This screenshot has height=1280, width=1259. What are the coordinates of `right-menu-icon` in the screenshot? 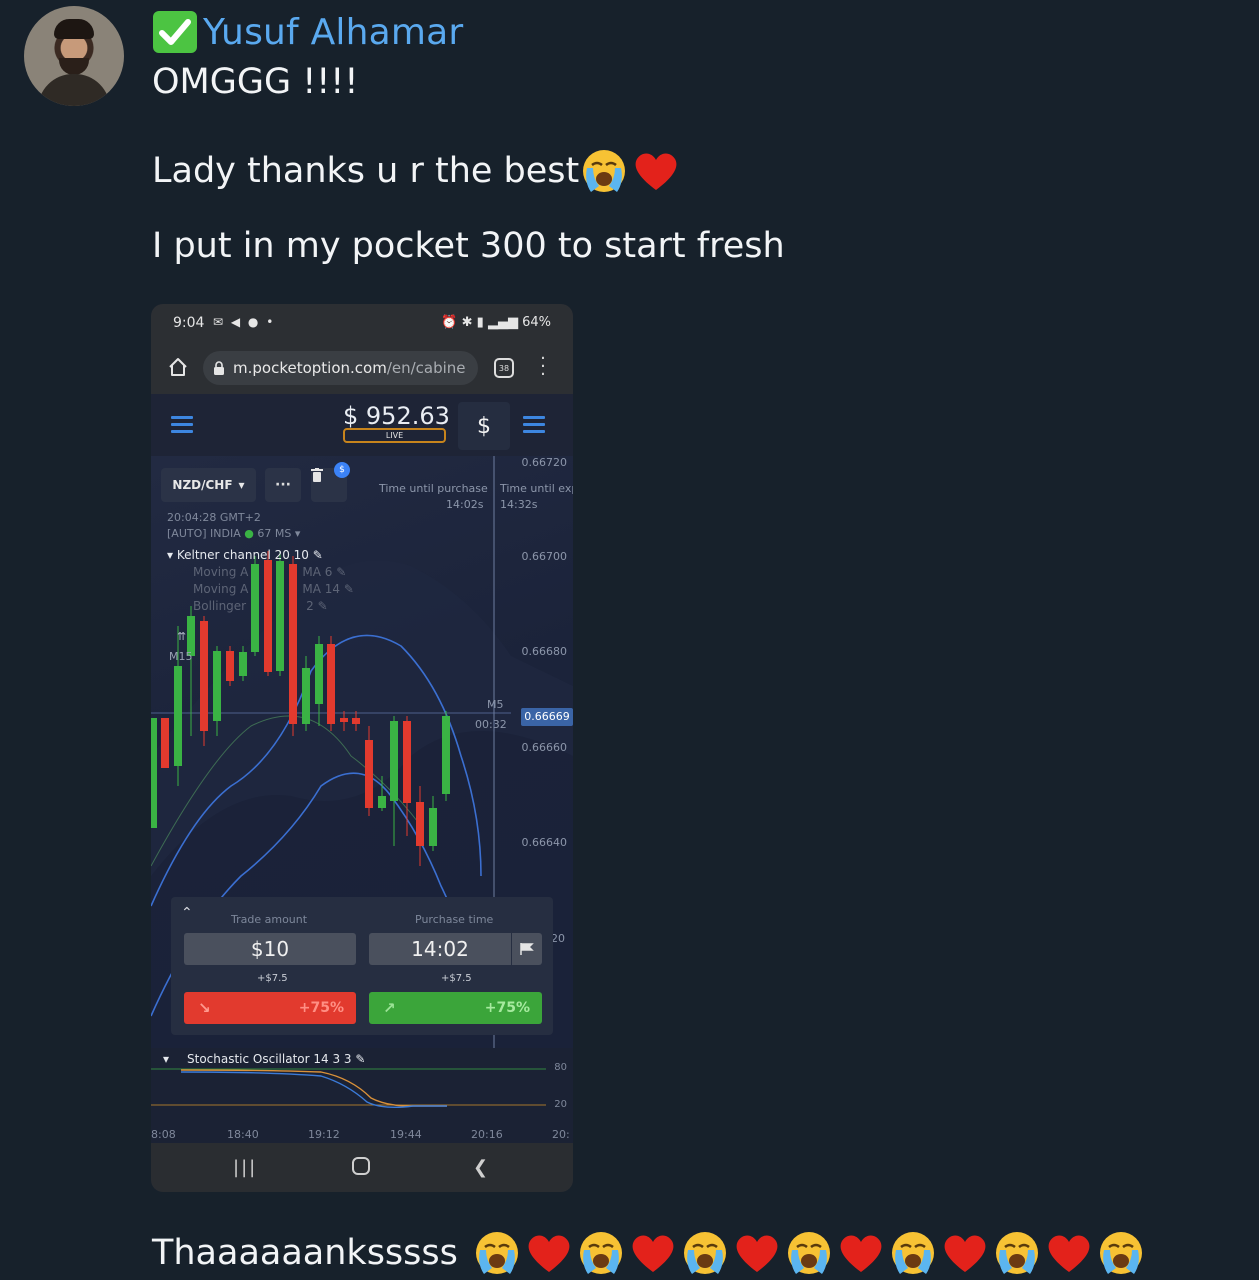 It's located at (534, 425).